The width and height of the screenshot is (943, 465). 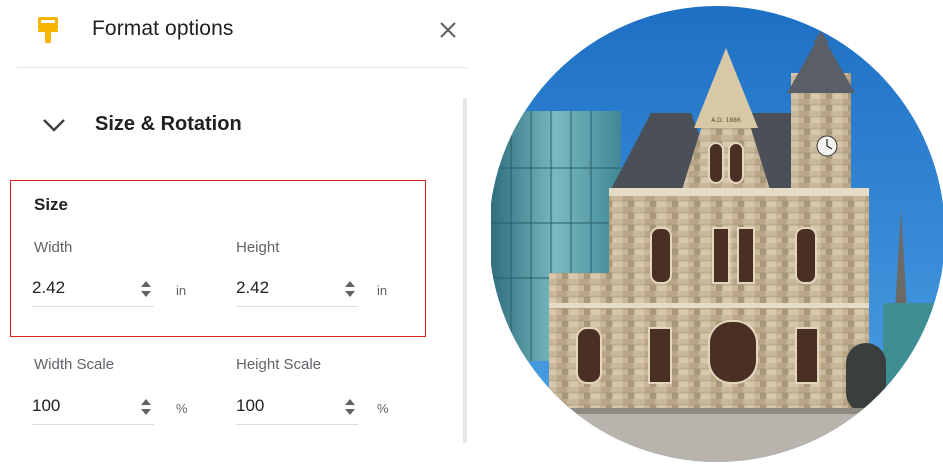 I want to click on panel-title: Format options, so click(x=163, y=28).